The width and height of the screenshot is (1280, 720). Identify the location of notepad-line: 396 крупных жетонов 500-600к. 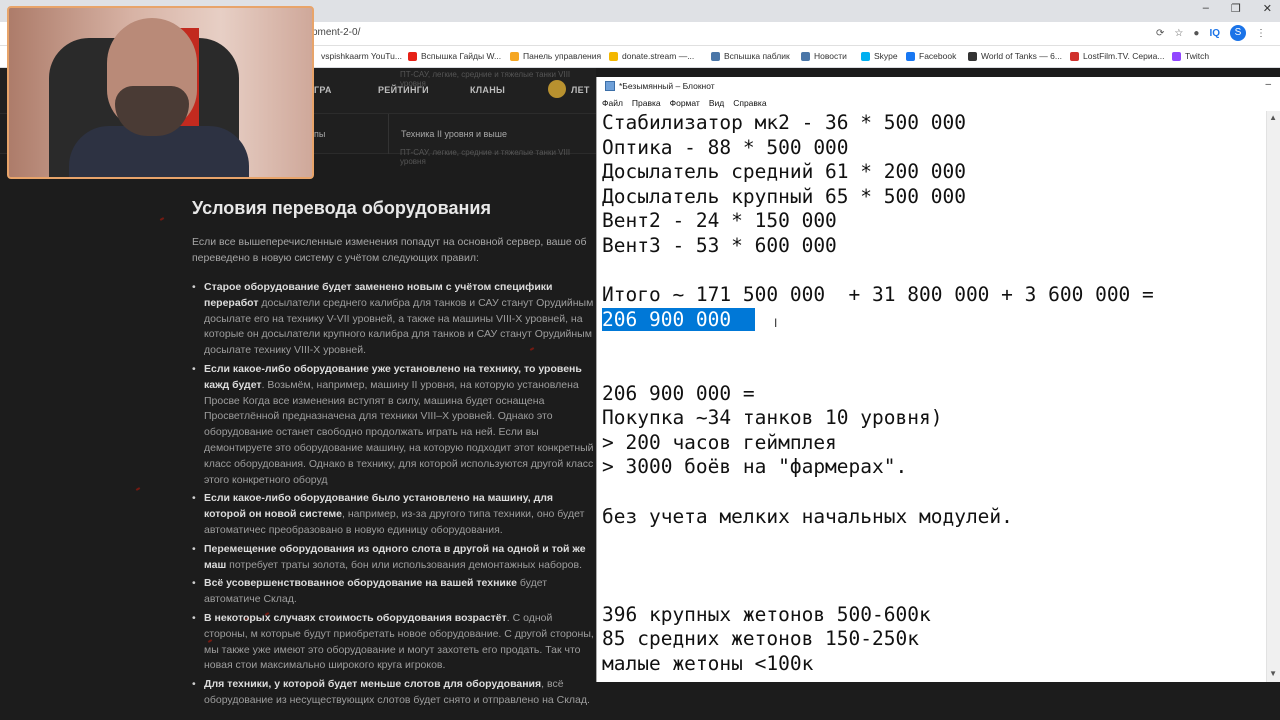
(766, 614).